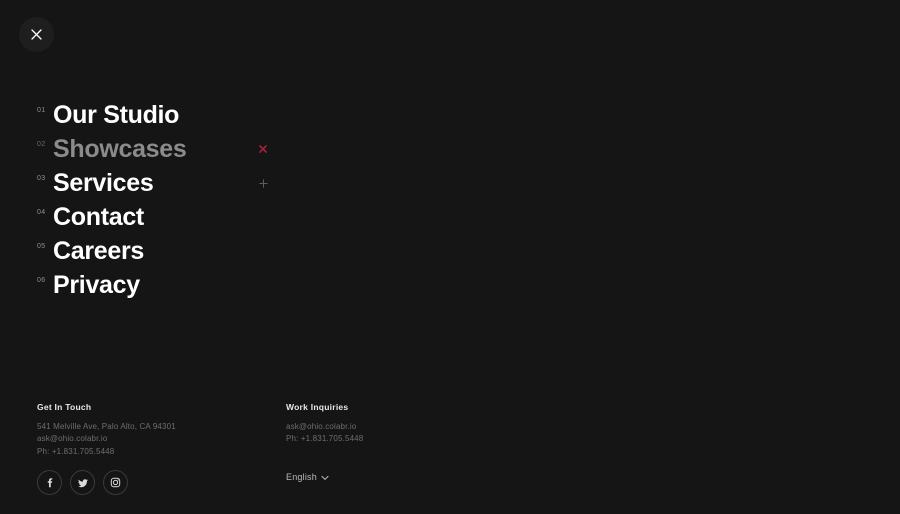 Image resolution: width=900 pixels, height=514 pixels. Describe the element at coordinates (41, 144) in the screenshot. I see `nav-index: 02` at that location.